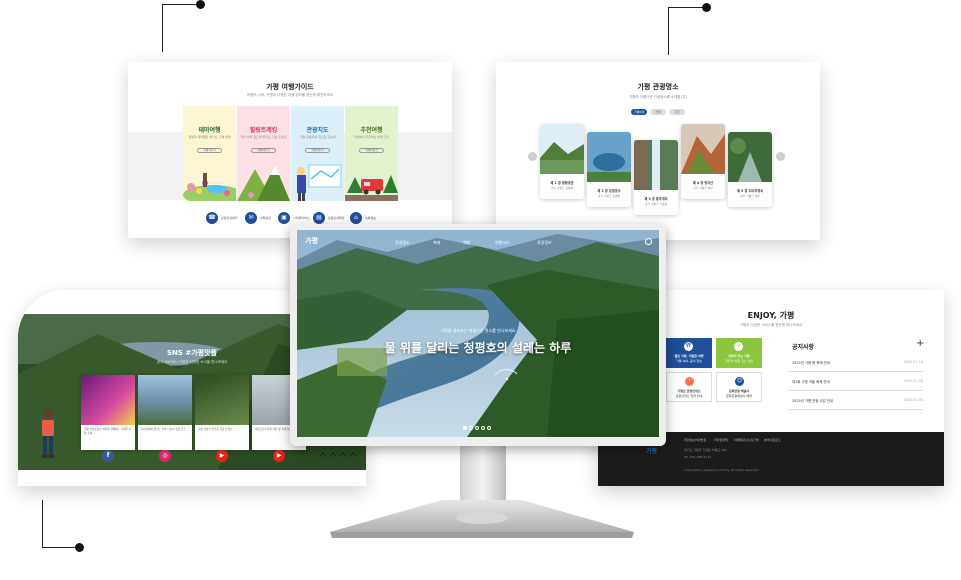 Image resolution: width=961 pixels, height=580 pixels. Describe the element at coordinates (108, 456) in the screenshot. I see `facebook-icon: f` at that location.